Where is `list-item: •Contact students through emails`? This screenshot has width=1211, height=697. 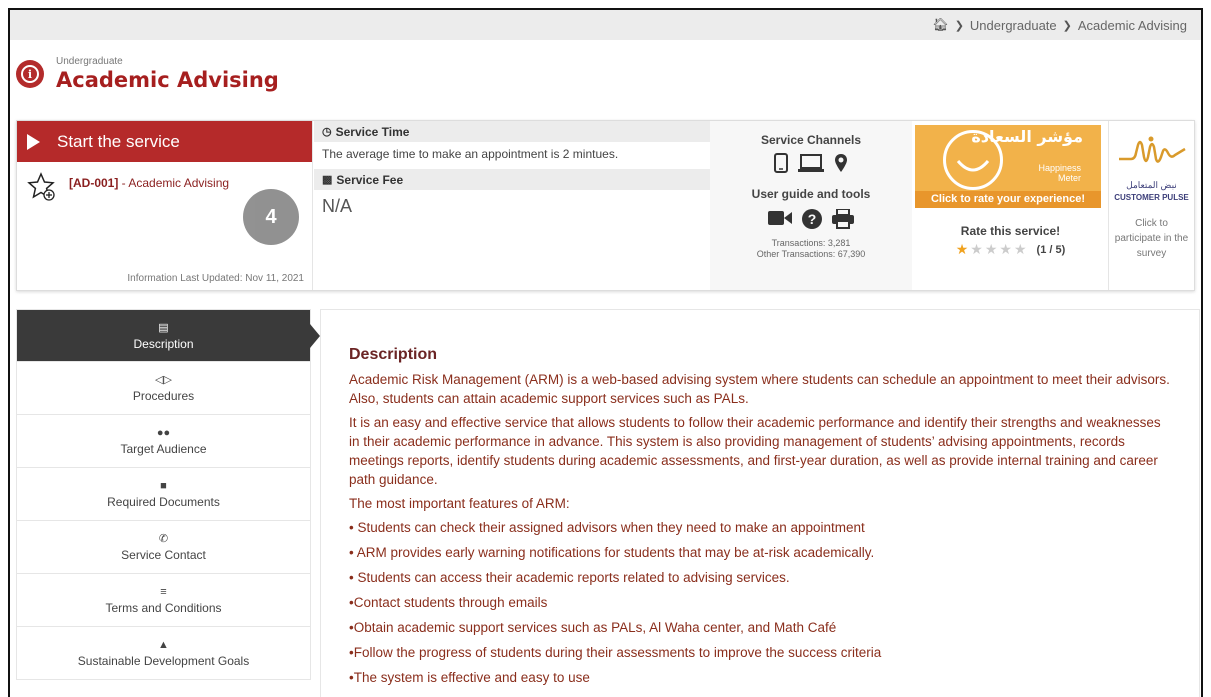 list-item: •Contact students through emails is located at coordinates (448, 602).